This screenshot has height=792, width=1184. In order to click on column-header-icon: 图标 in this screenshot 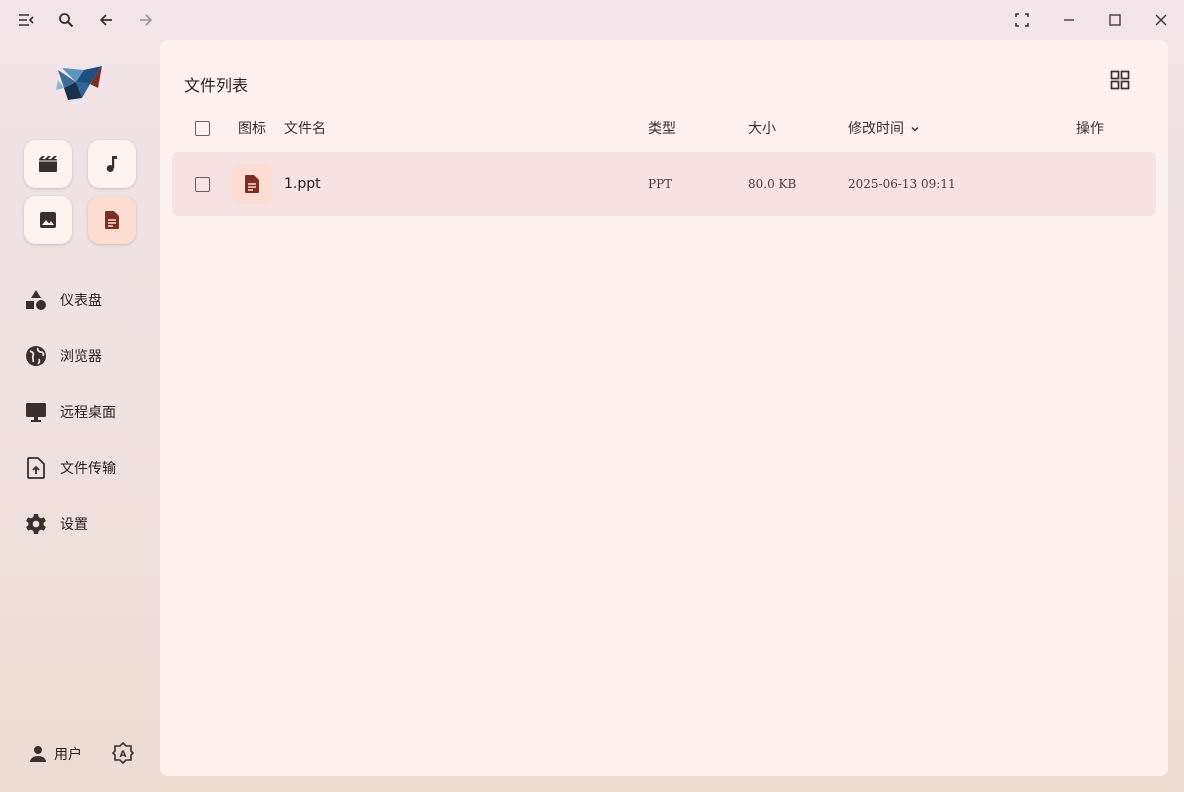, I will do `click(252, 129)`.